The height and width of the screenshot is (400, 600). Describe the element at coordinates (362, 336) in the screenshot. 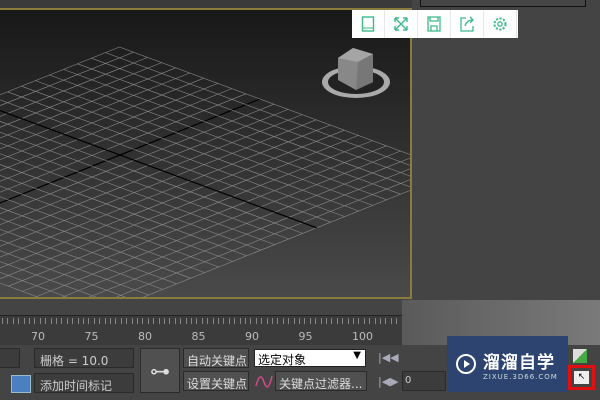

I see `timeline-label: 100` at that location.